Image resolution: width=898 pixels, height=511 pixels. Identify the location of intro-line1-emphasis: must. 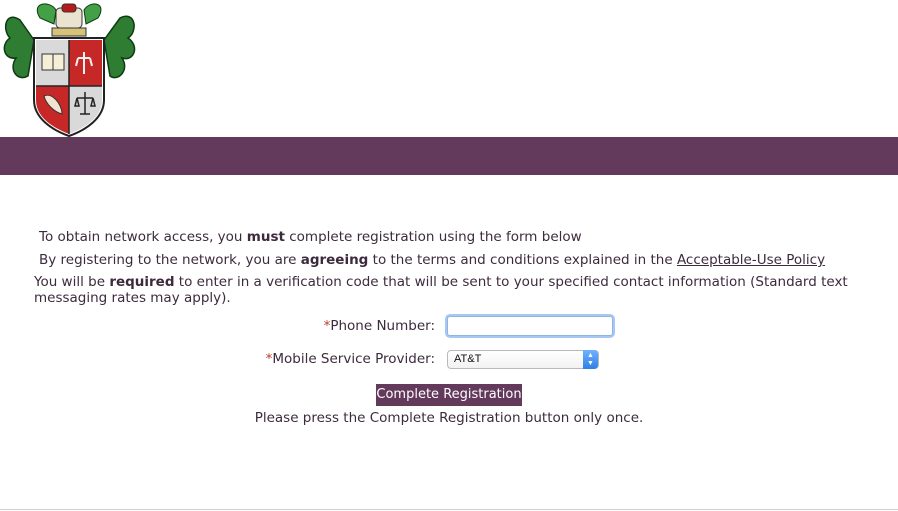
(265, 237).